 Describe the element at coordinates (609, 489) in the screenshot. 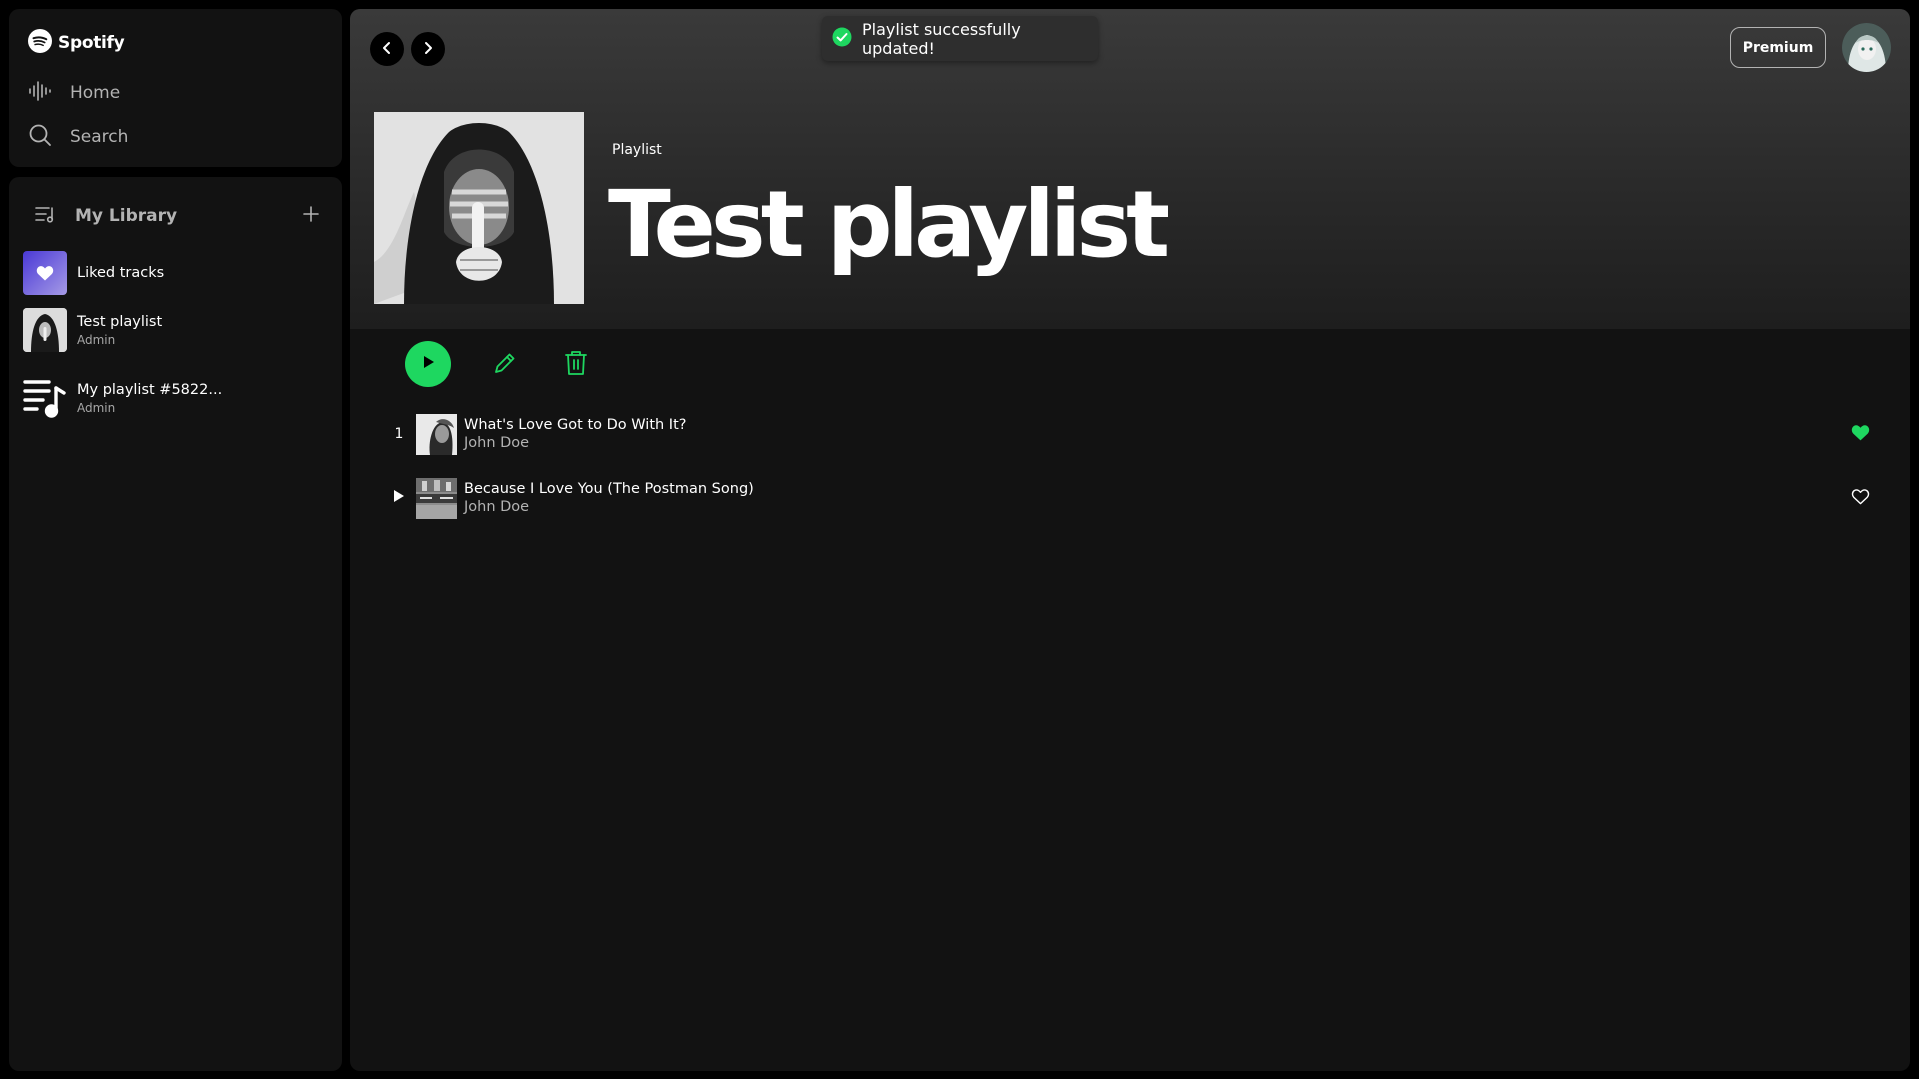

I see `track-title: Because I Love You (The Postman Song)` at that location.